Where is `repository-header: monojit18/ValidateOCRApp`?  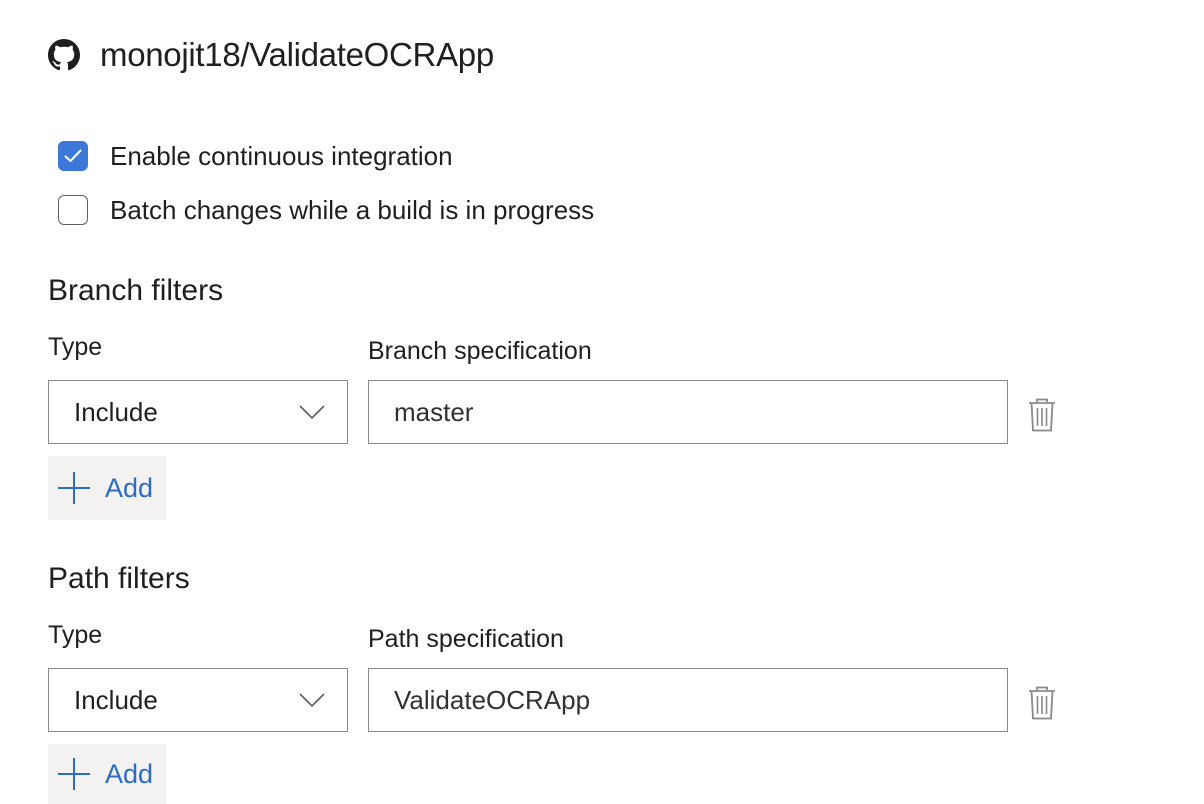
repository-header: monojit18/ValidateOCRApp is located at coordinates (271, 55).